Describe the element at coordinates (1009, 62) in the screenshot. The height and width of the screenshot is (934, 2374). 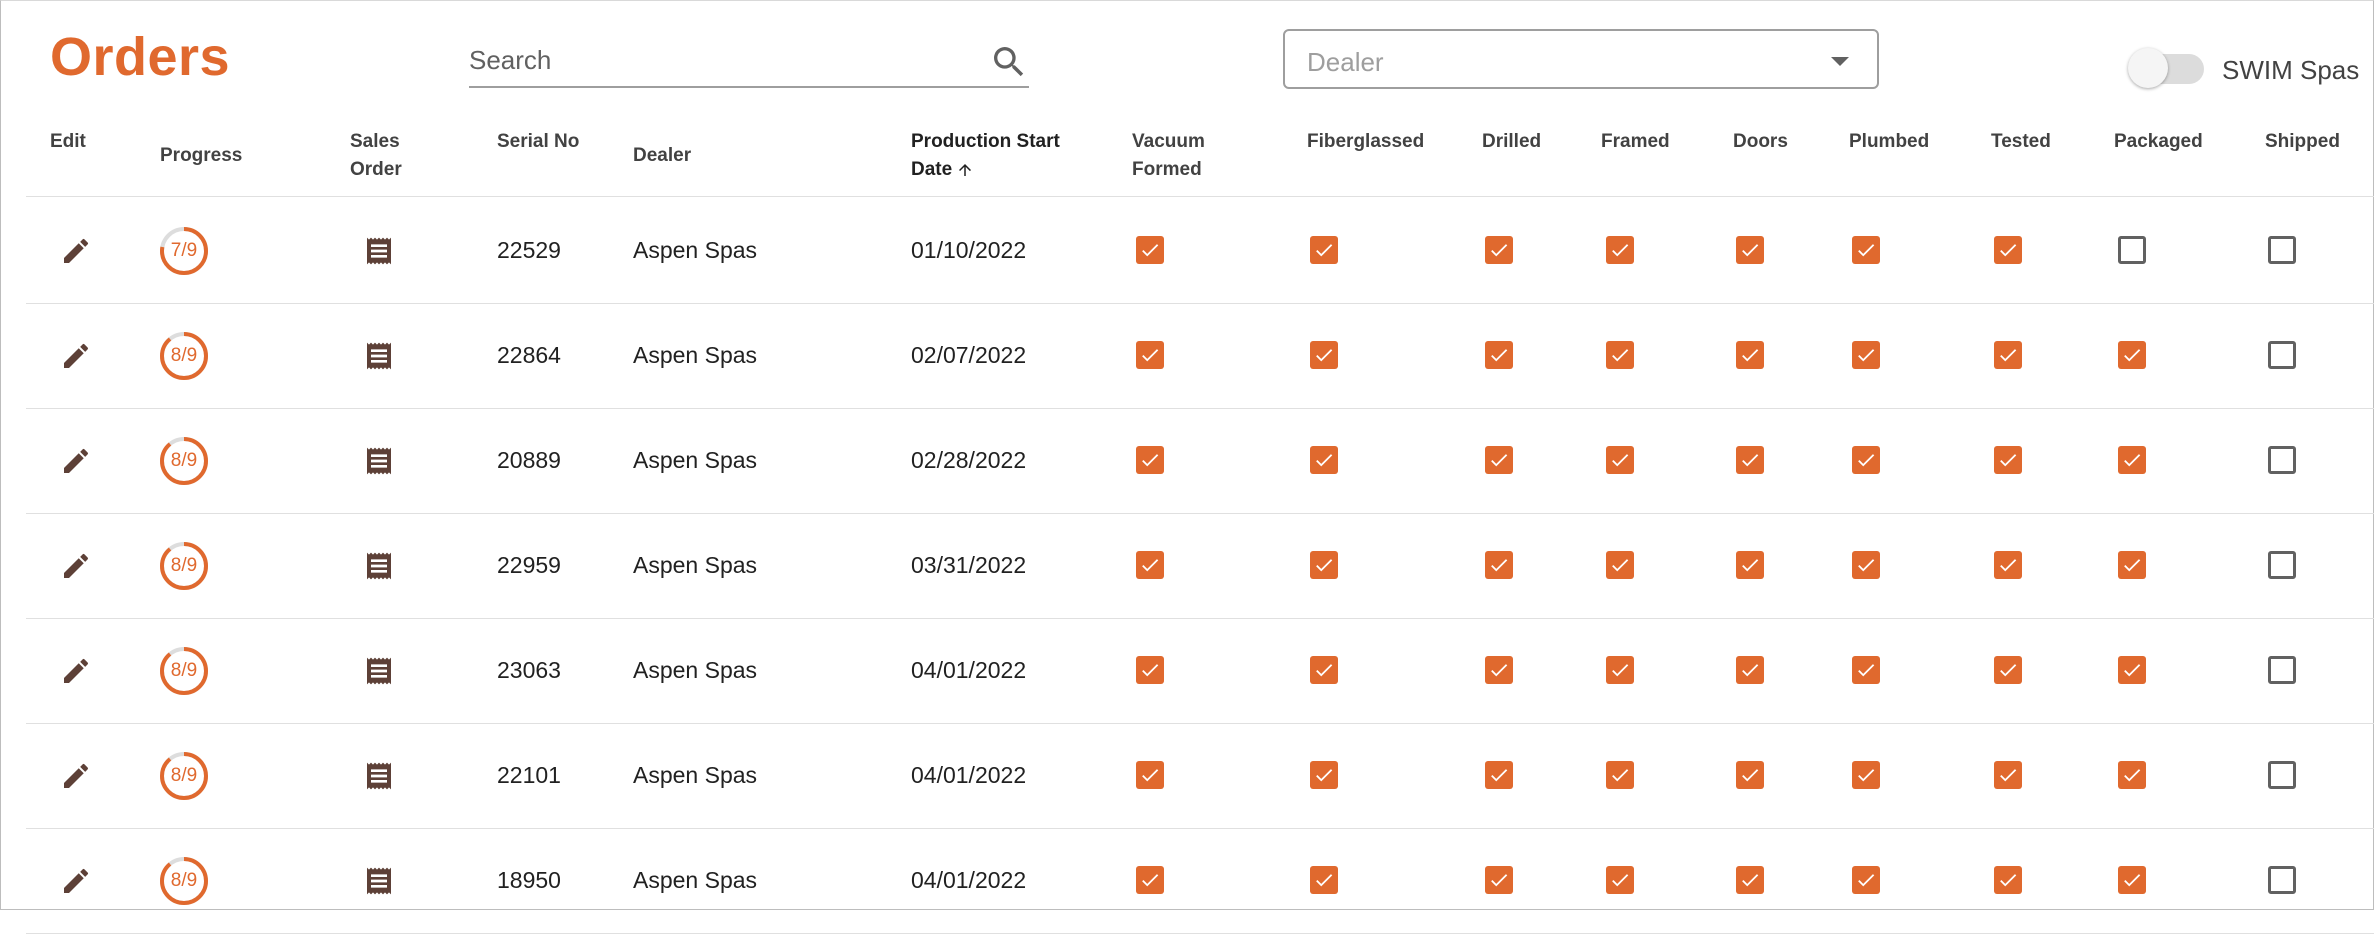
I see `search-icon` at that location.